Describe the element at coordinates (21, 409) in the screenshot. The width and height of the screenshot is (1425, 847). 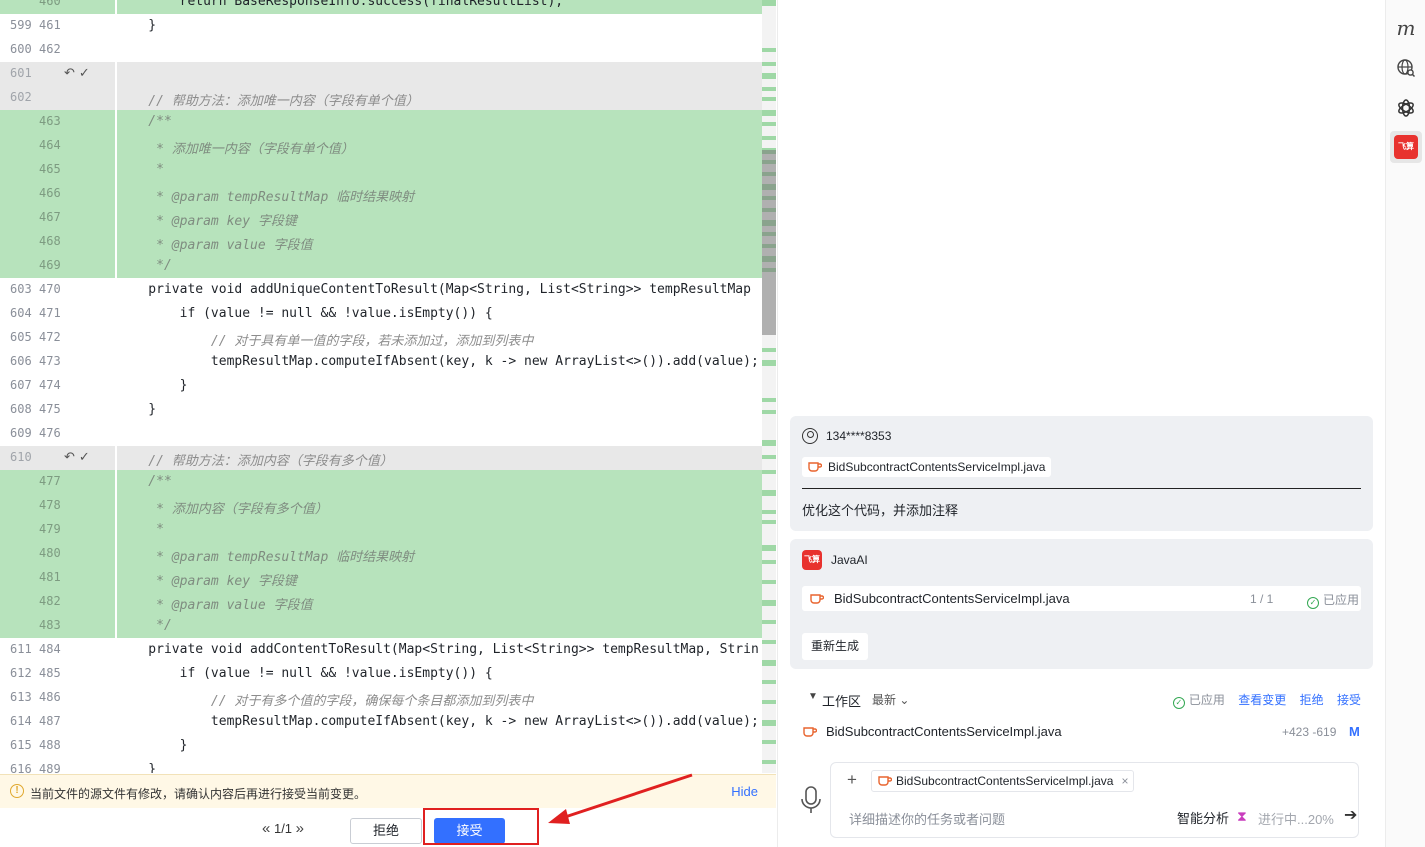
I see `old-line-number: 608` at that location.